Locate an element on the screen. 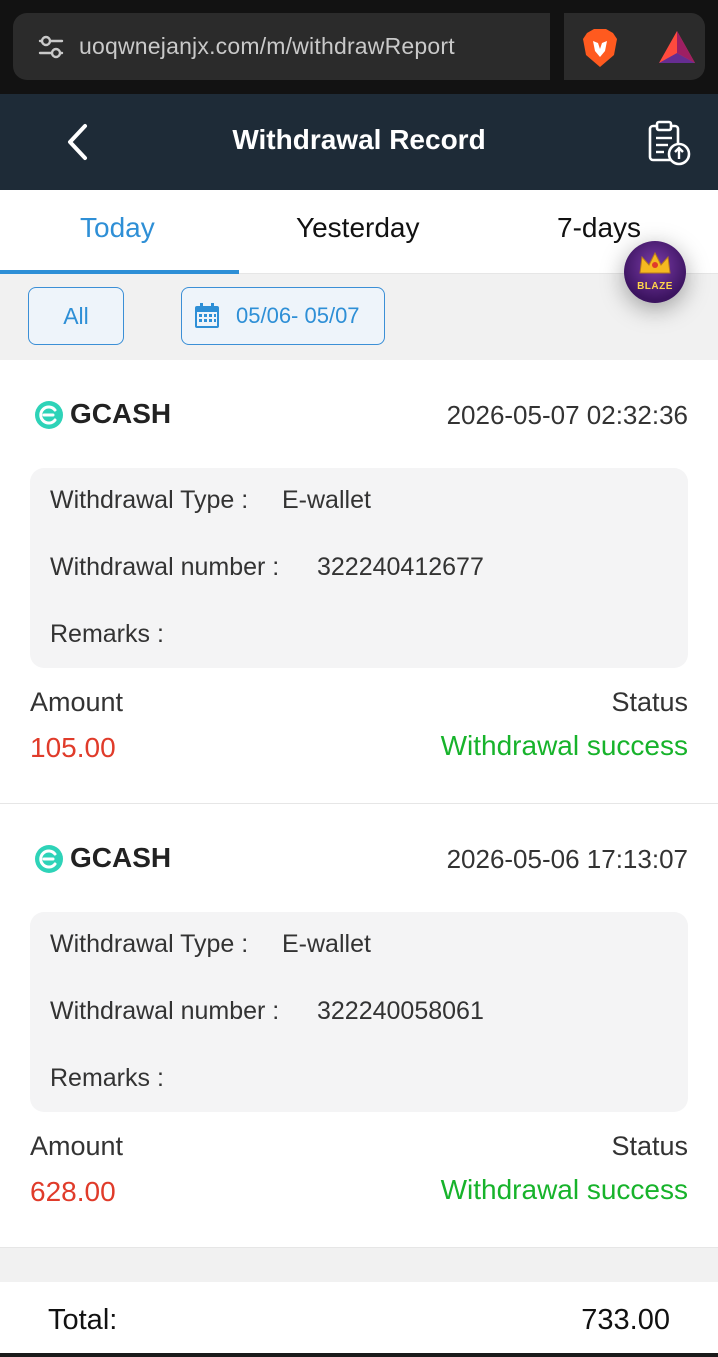 Image resolution: width=718 pixels, height=1357 pixels. address-bar: uoqwnejanjx.com/m/withdrawReport is located at coordinates (359, 46).